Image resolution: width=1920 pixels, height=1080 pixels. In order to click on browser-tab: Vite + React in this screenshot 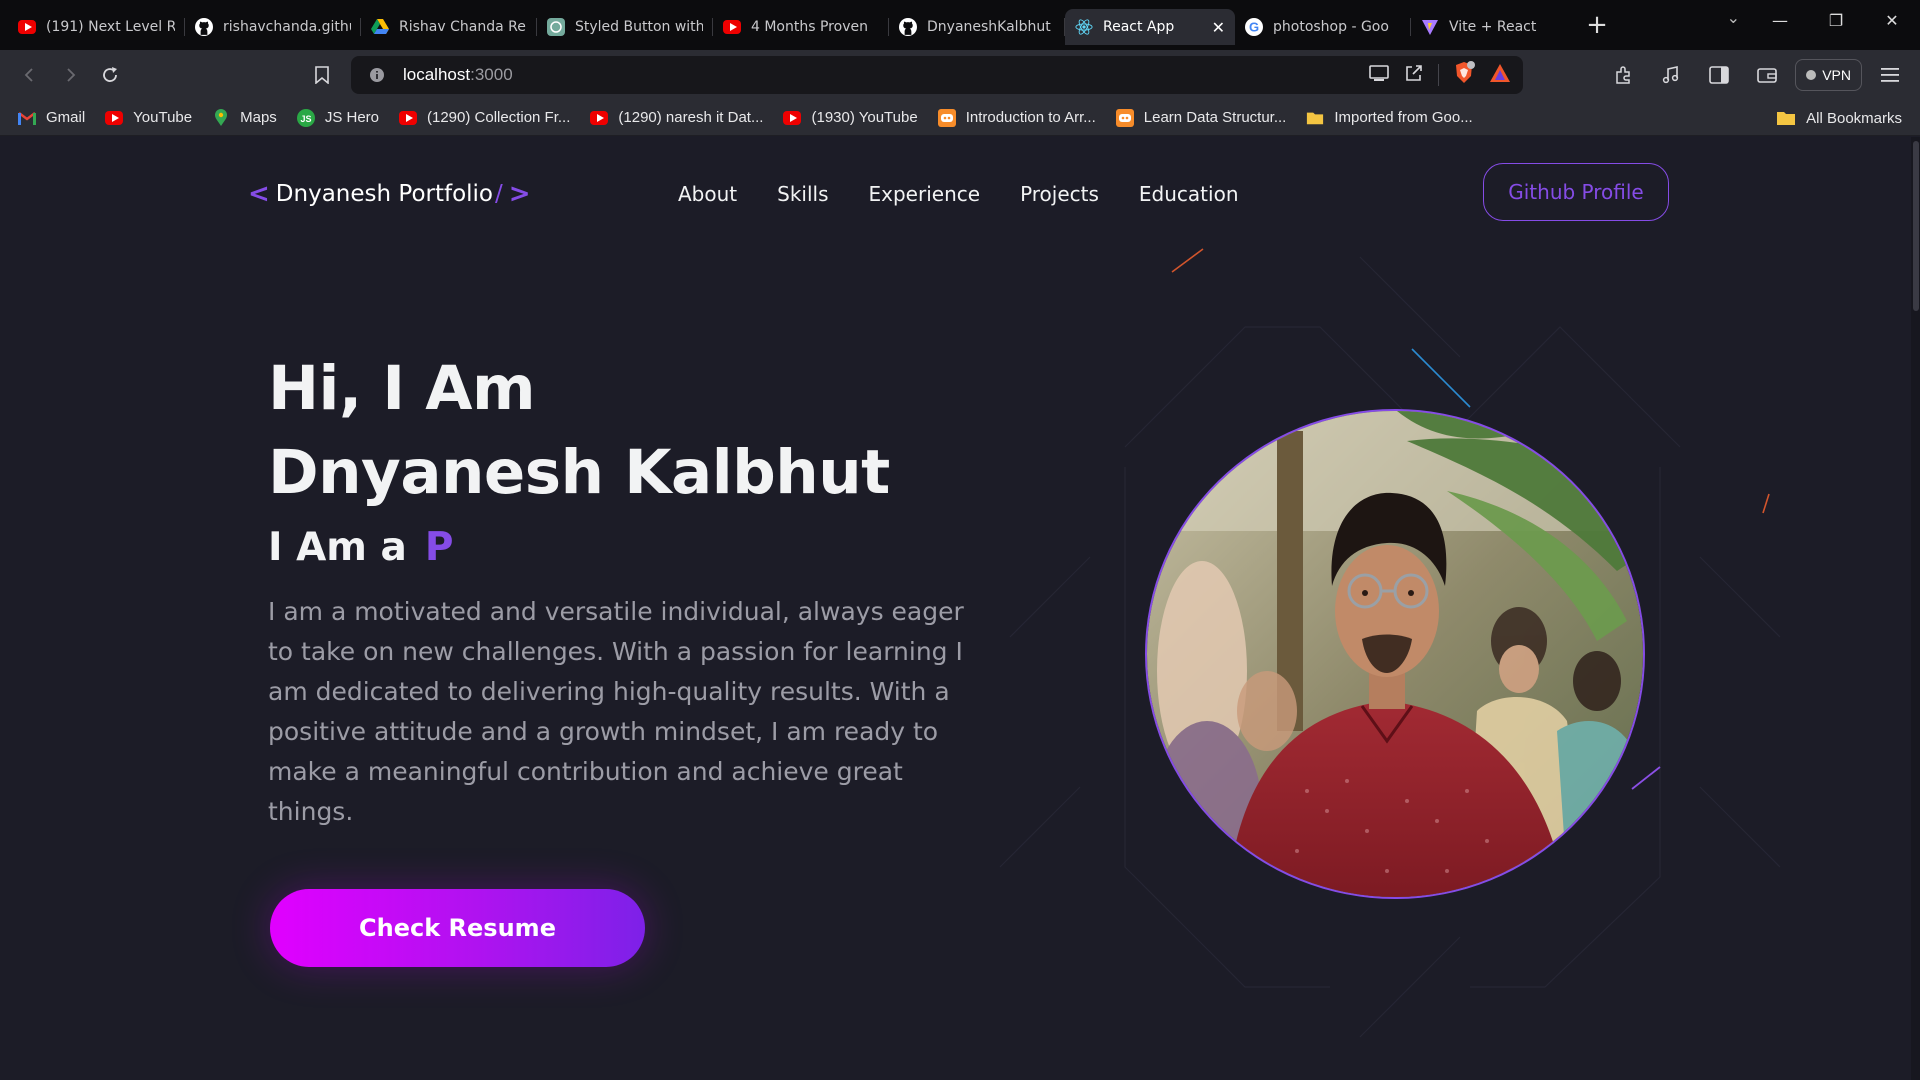, I will do `click(1491, 27)`.